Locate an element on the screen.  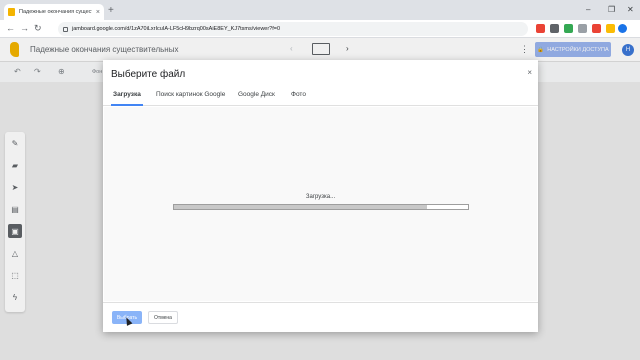
reload-icon: ↻ is located at coordinates (38, 28).